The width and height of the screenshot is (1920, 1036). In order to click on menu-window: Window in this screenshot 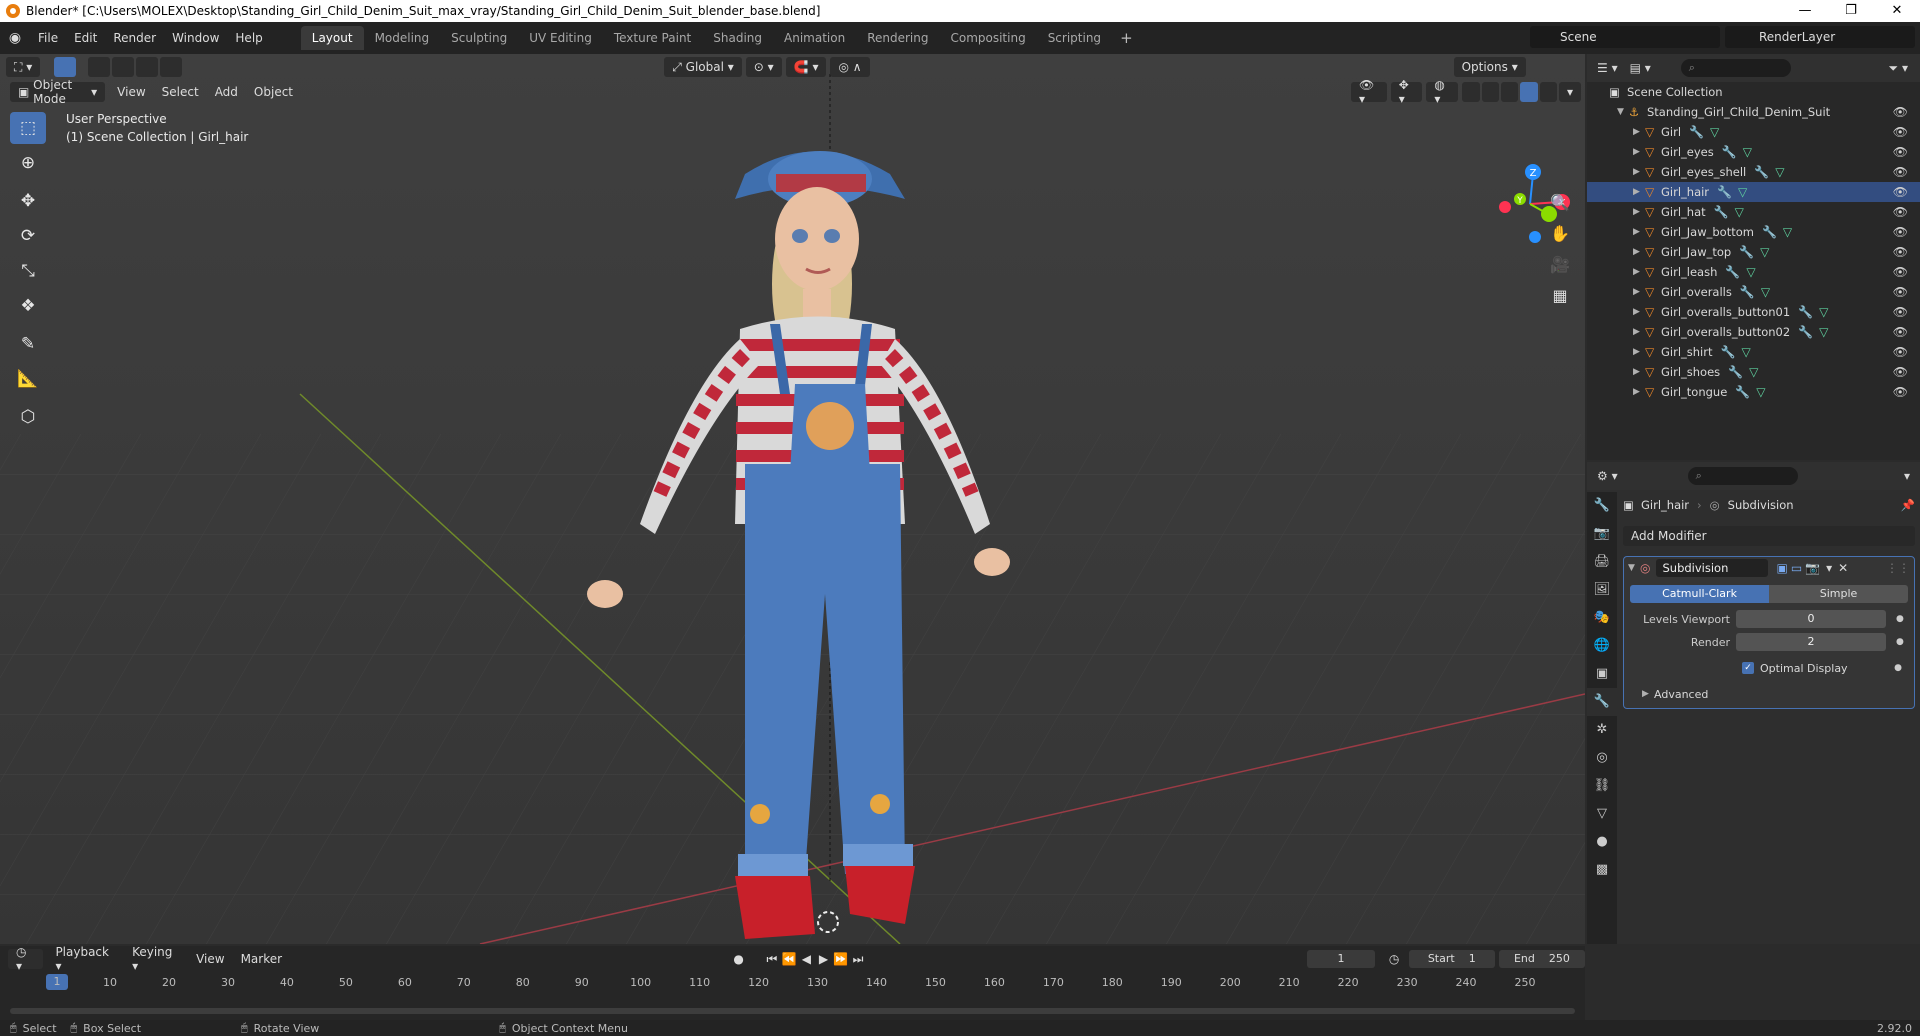, I will do `click(195, 38)`.